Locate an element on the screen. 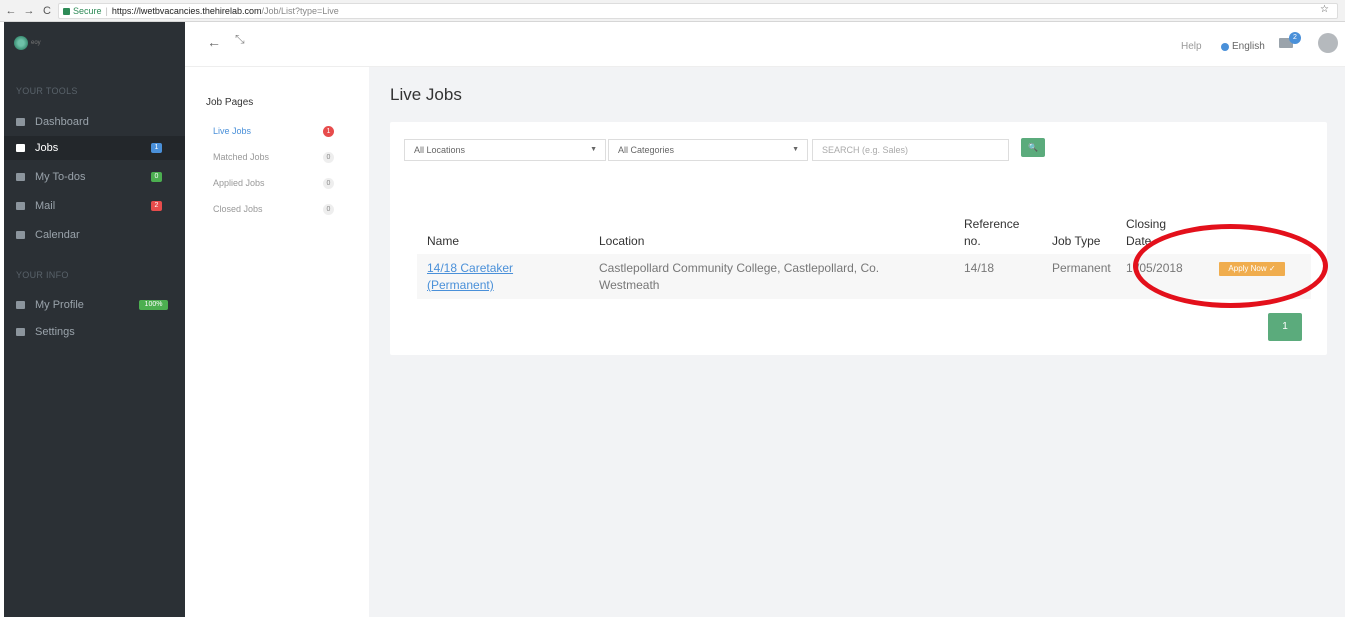 This screenshot has width=1345, height=617. job-location-line2: Westmeath is located at coordinates (629, 285).